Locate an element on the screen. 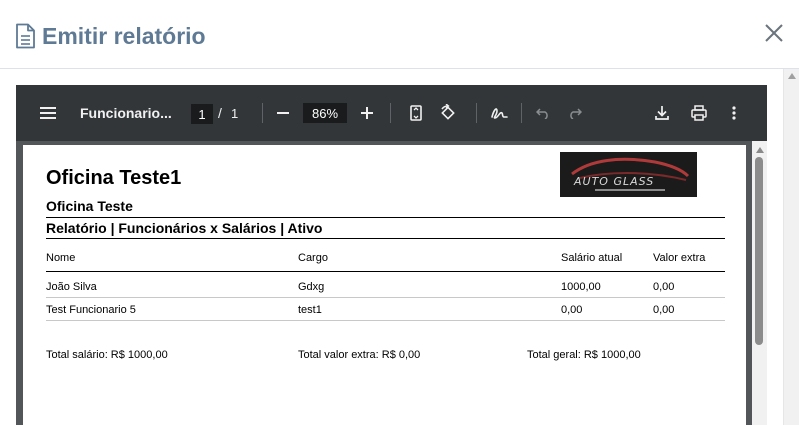 The width and height of the screenshot is (799, 425). page-total: 1 is located at coordinates (235, 113).